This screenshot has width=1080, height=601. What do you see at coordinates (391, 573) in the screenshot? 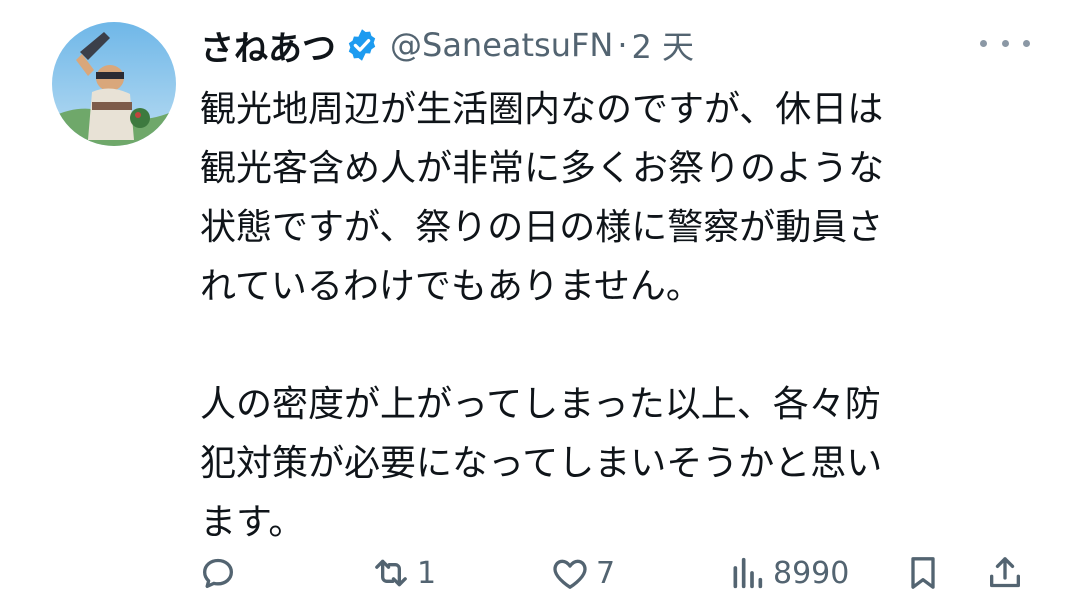
I see `retweet-icon` at bounding box center [391, 573].